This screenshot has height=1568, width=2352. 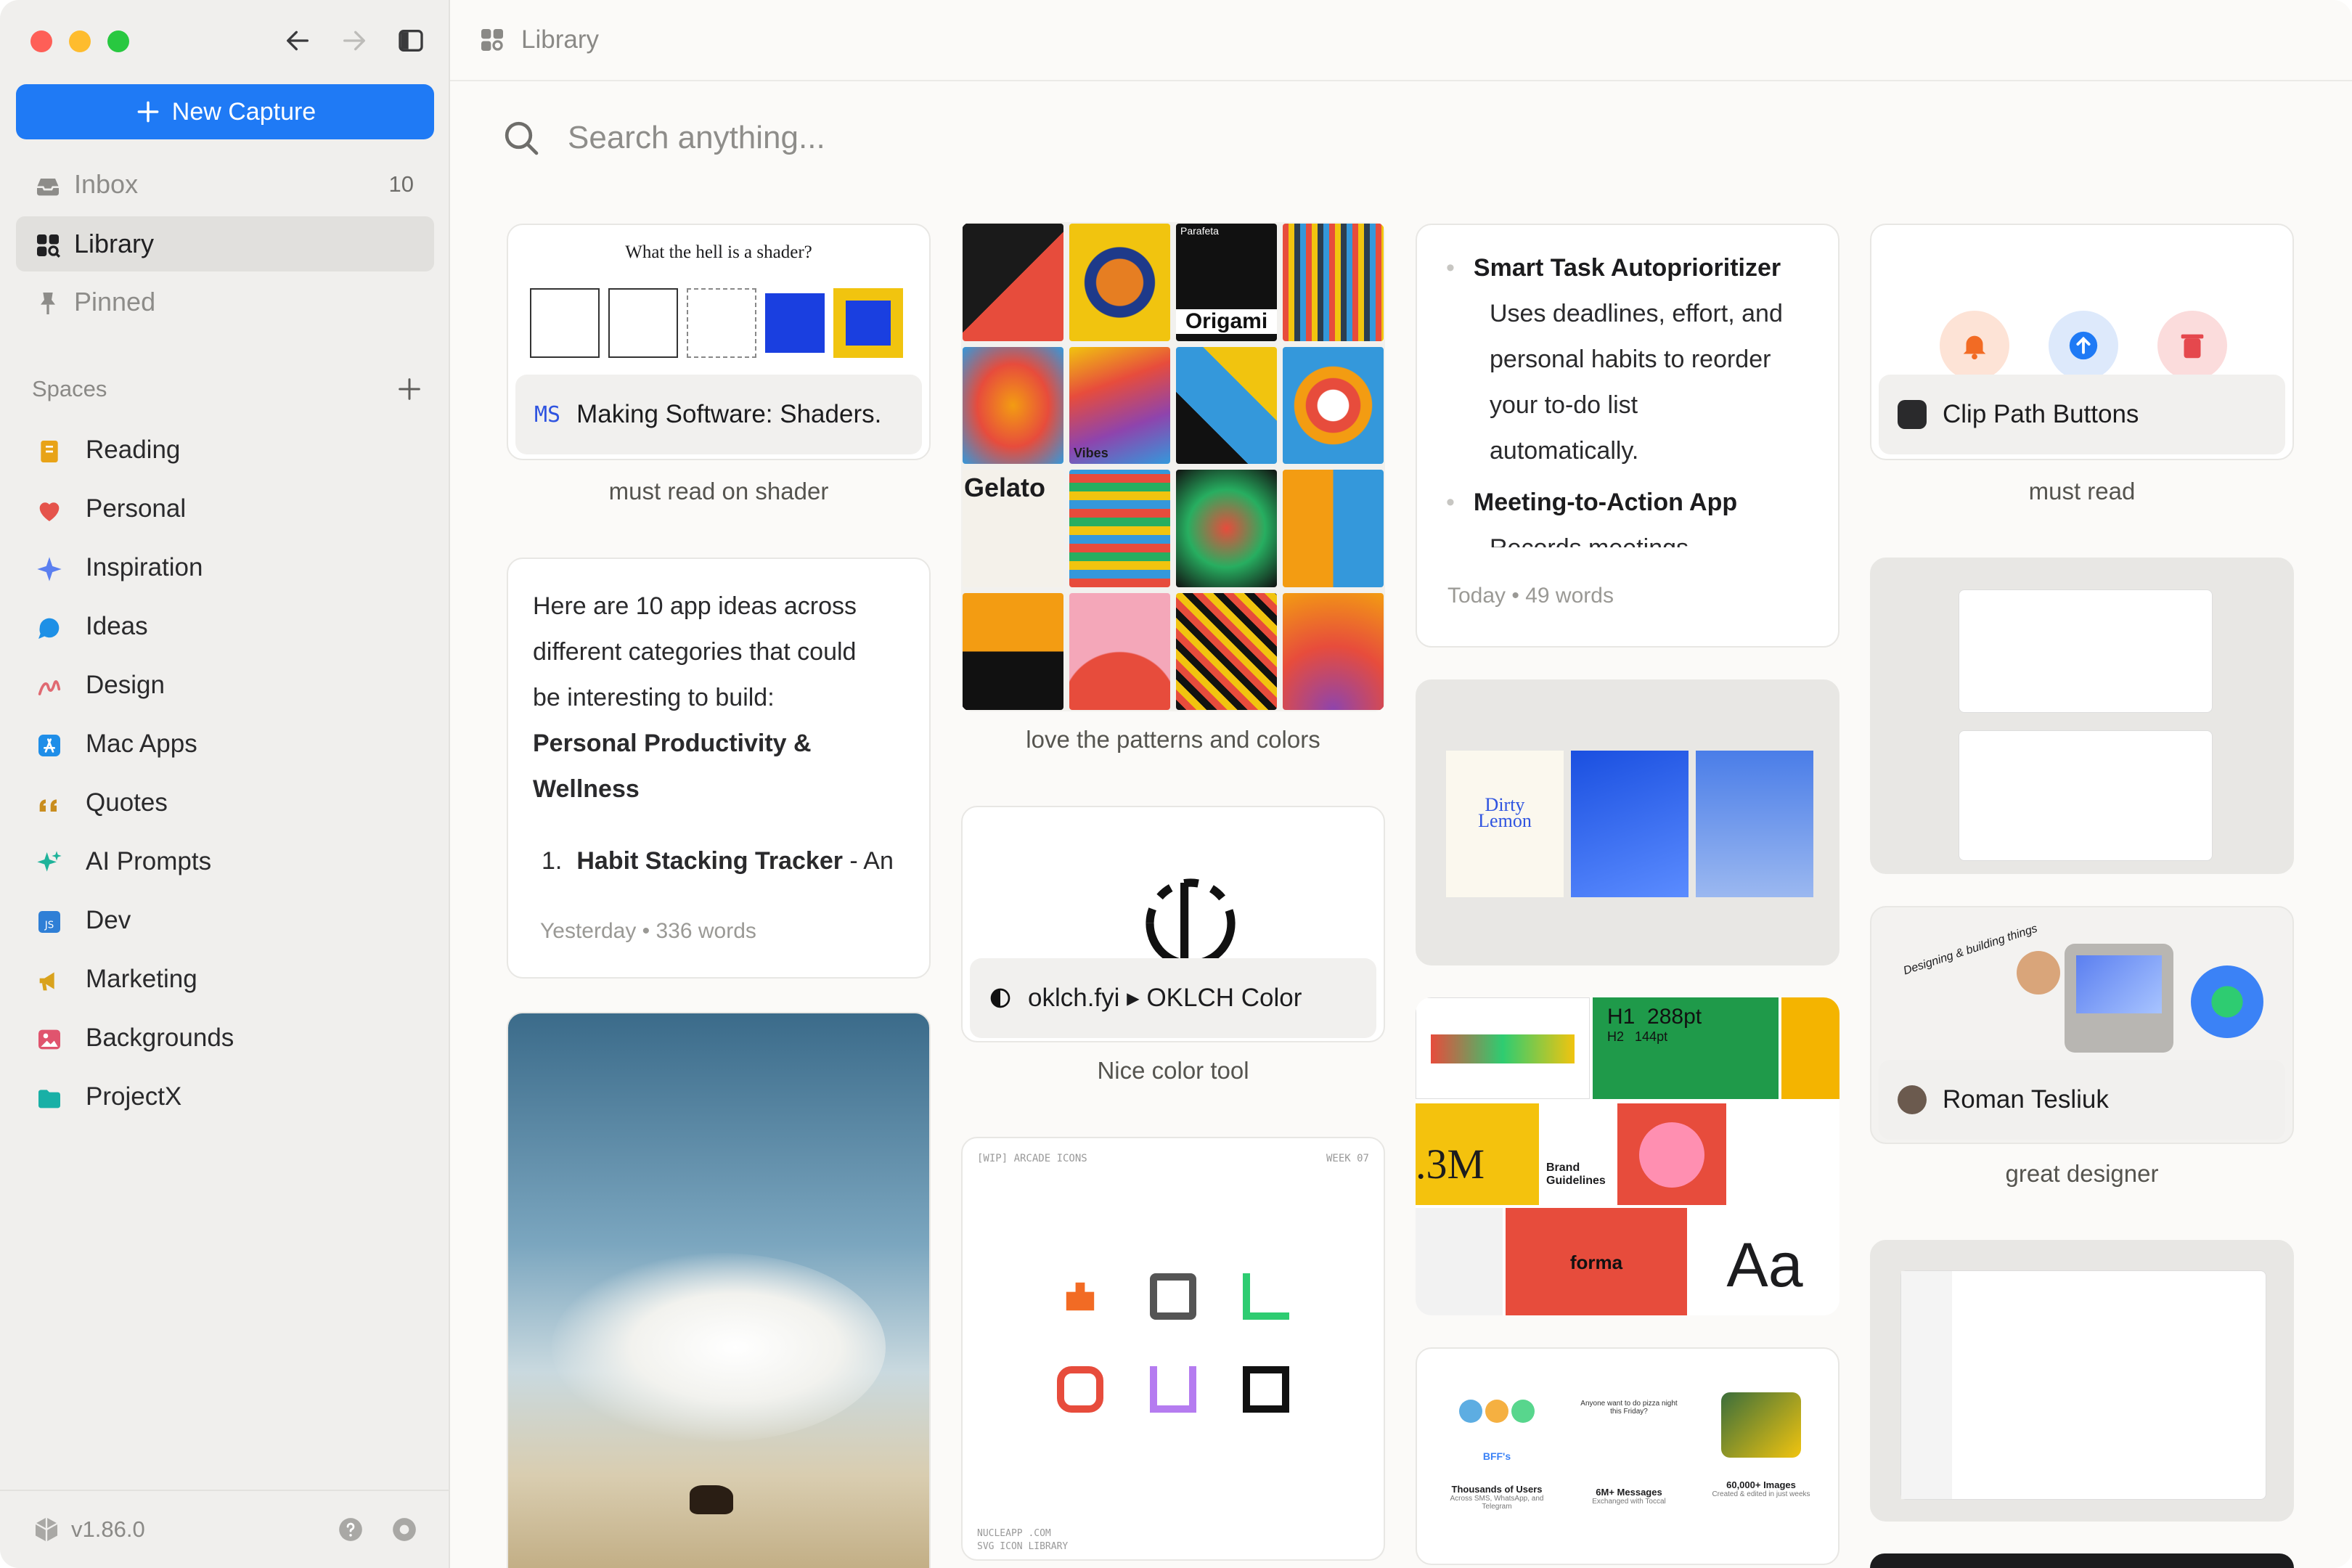 I want to click on space-label: AI Prompts, so click(x=149, y=861).